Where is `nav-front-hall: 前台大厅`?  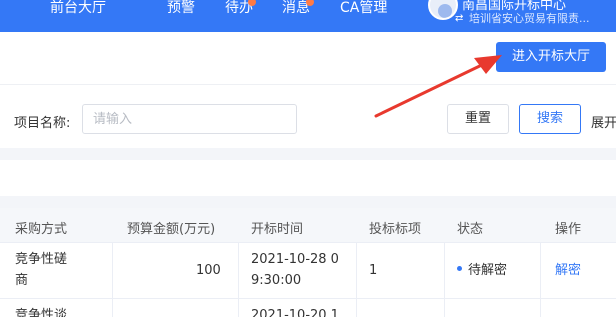 nav-front-hall: 前台大厅 is located at coordinates (78, 8).